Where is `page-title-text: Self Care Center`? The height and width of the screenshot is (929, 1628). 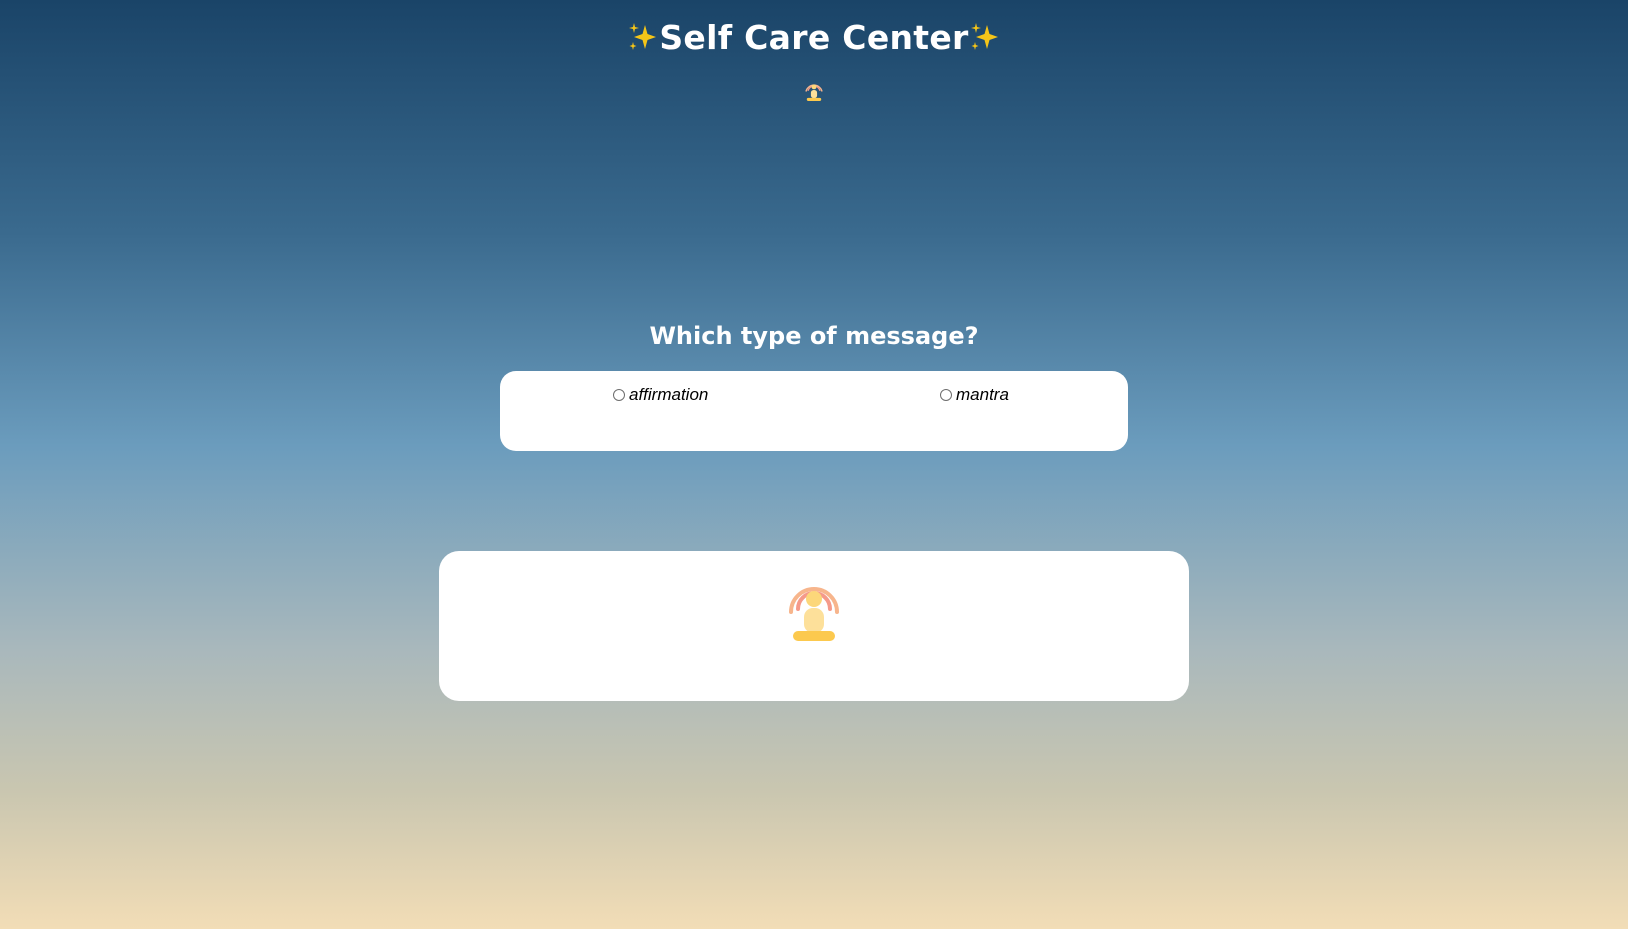
page-title-text: Self Care Center is located at coordinates (814, 37).